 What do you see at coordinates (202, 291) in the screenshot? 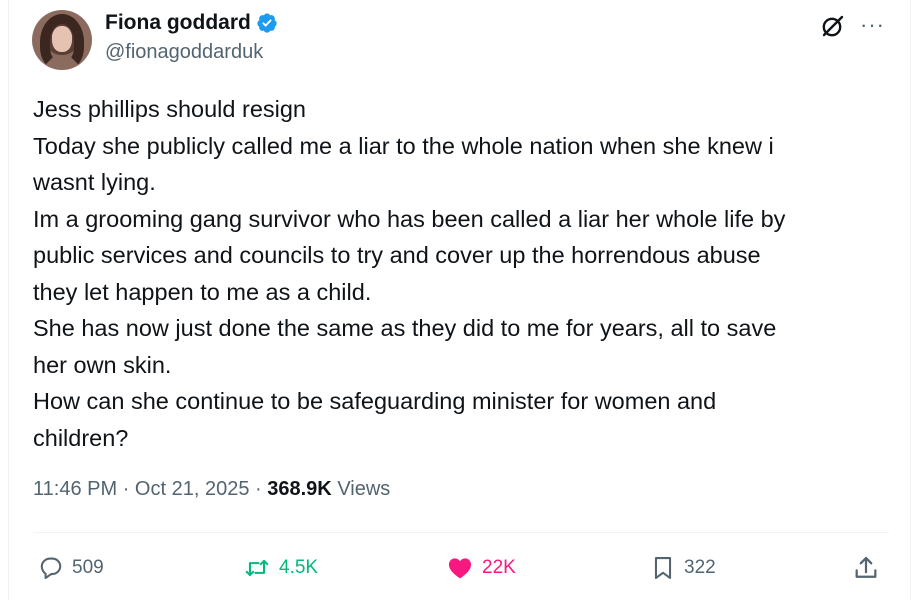
I see `tweet-line: they let happen to me as a child.` at bounding box center [202, 291].